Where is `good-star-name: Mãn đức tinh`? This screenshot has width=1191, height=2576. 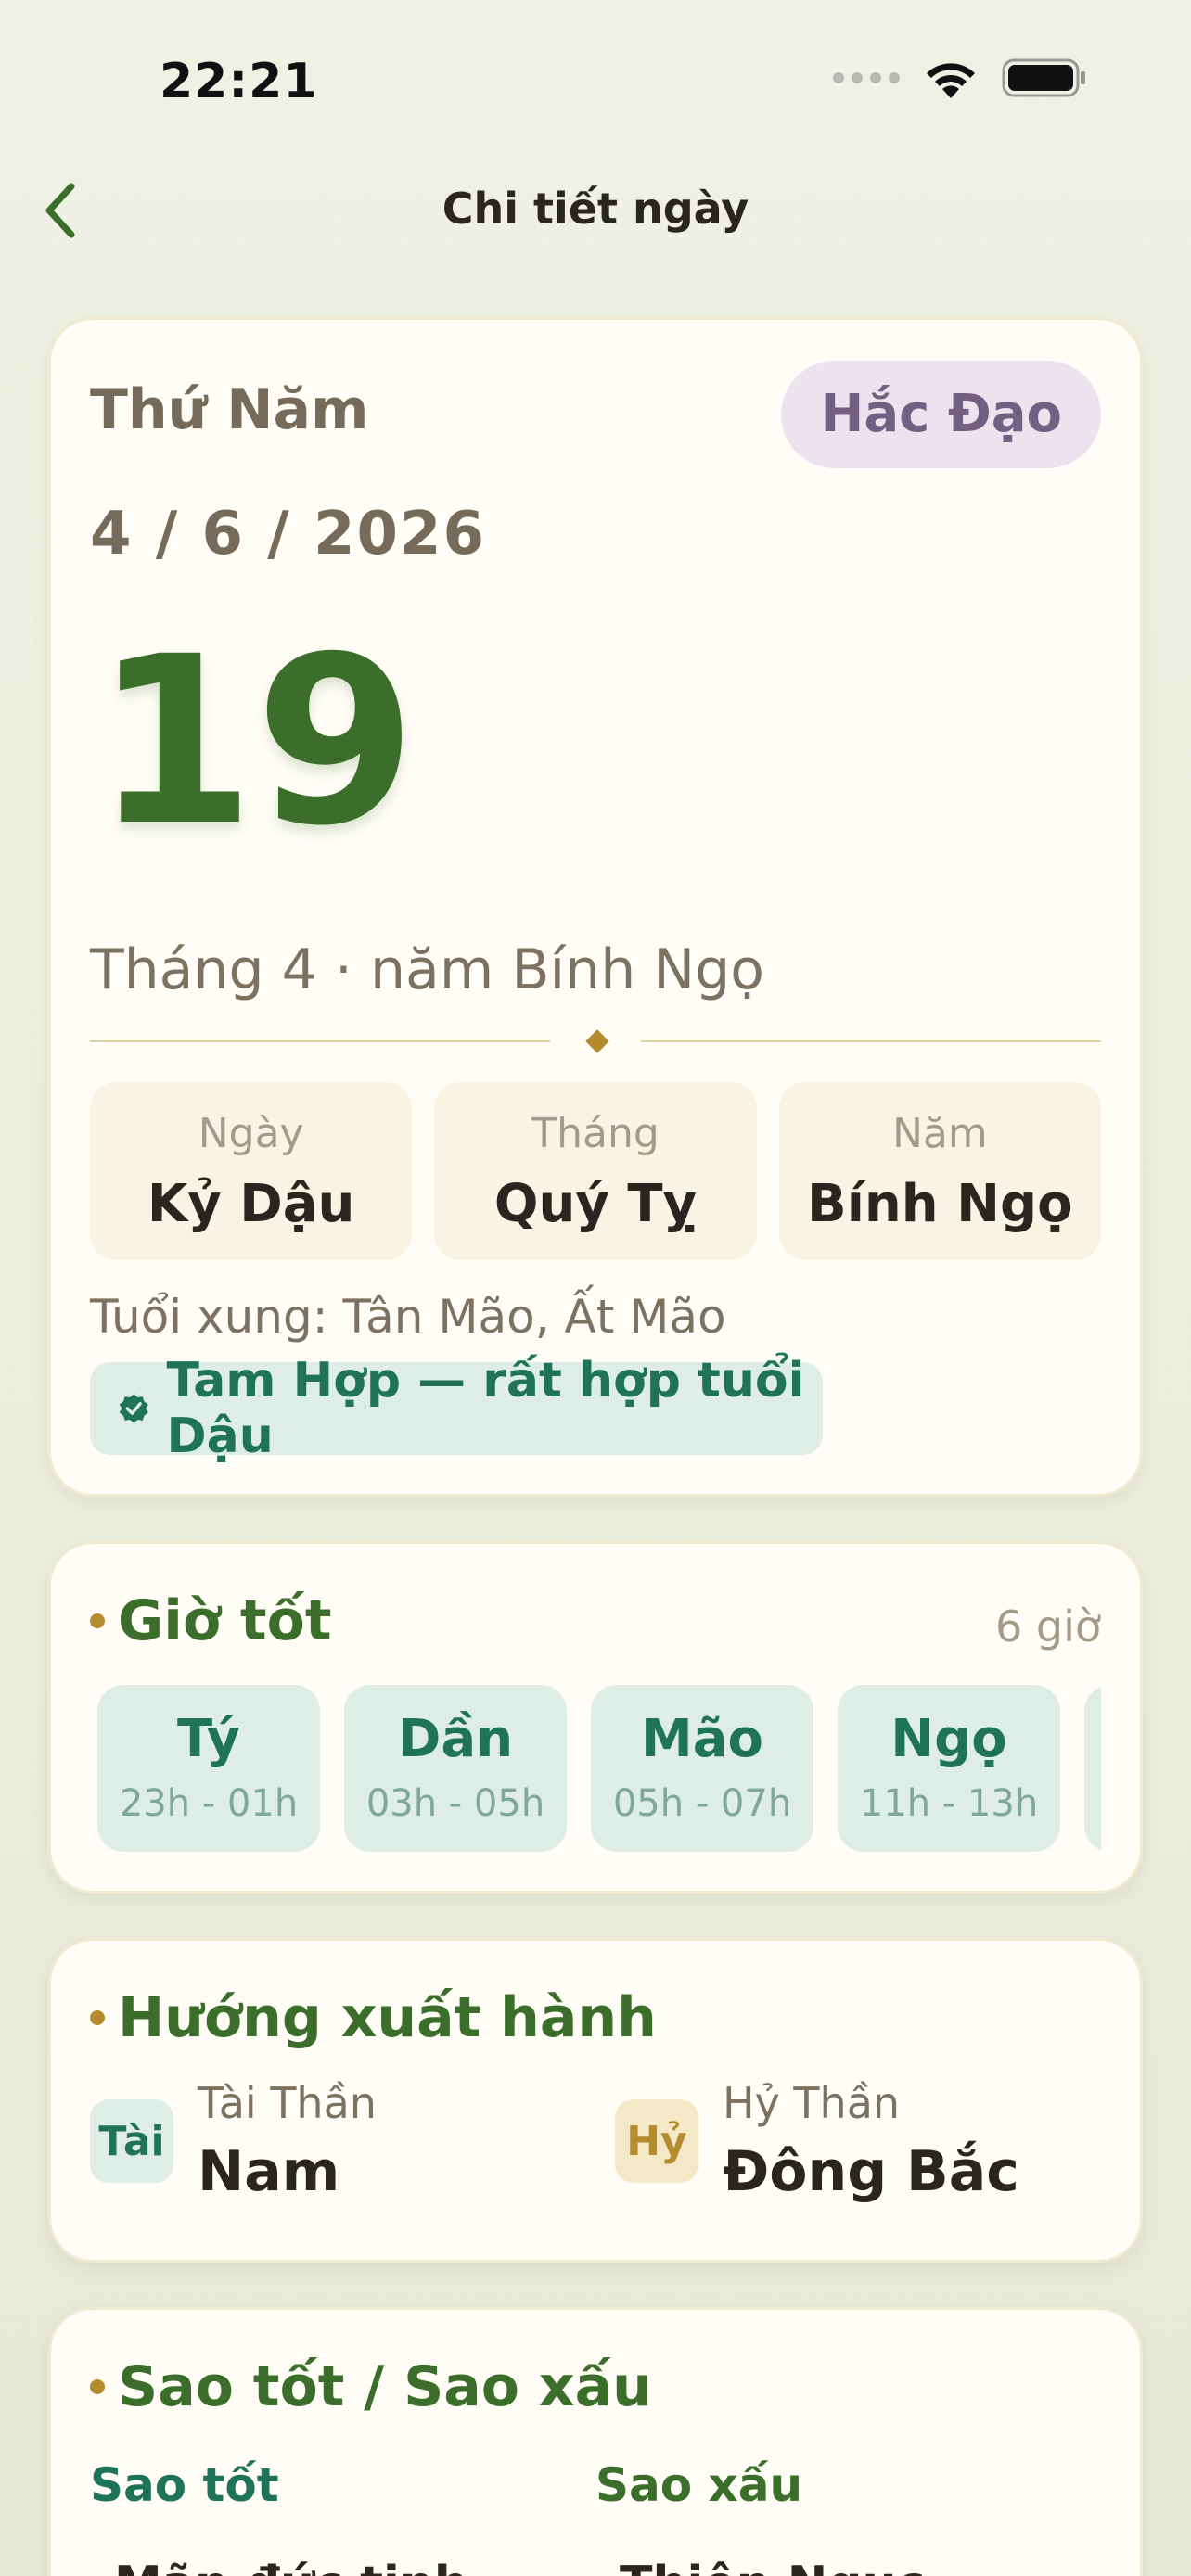 good-star-name: Mãn đức tinh is located at coordinates (291, 2567).